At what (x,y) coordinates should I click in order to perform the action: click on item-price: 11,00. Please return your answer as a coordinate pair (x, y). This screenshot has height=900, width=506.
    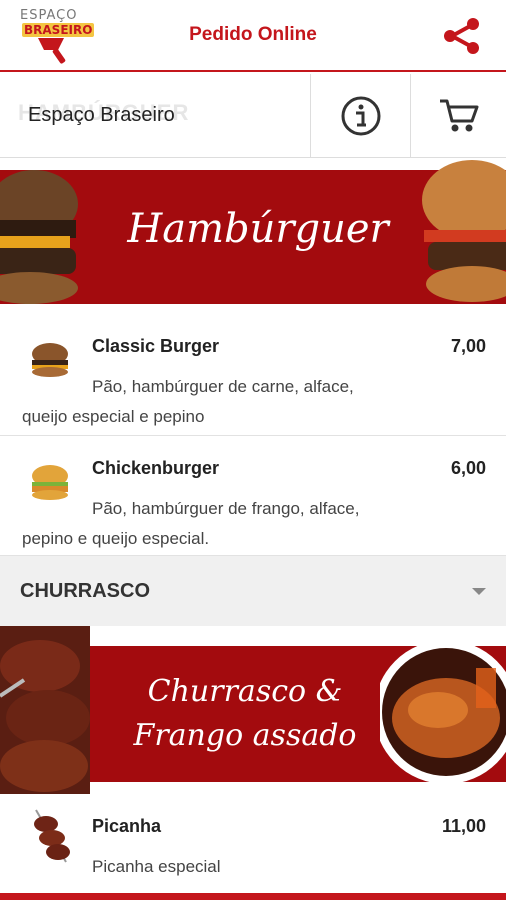
    Looking at the image, I should click on (463, 826).